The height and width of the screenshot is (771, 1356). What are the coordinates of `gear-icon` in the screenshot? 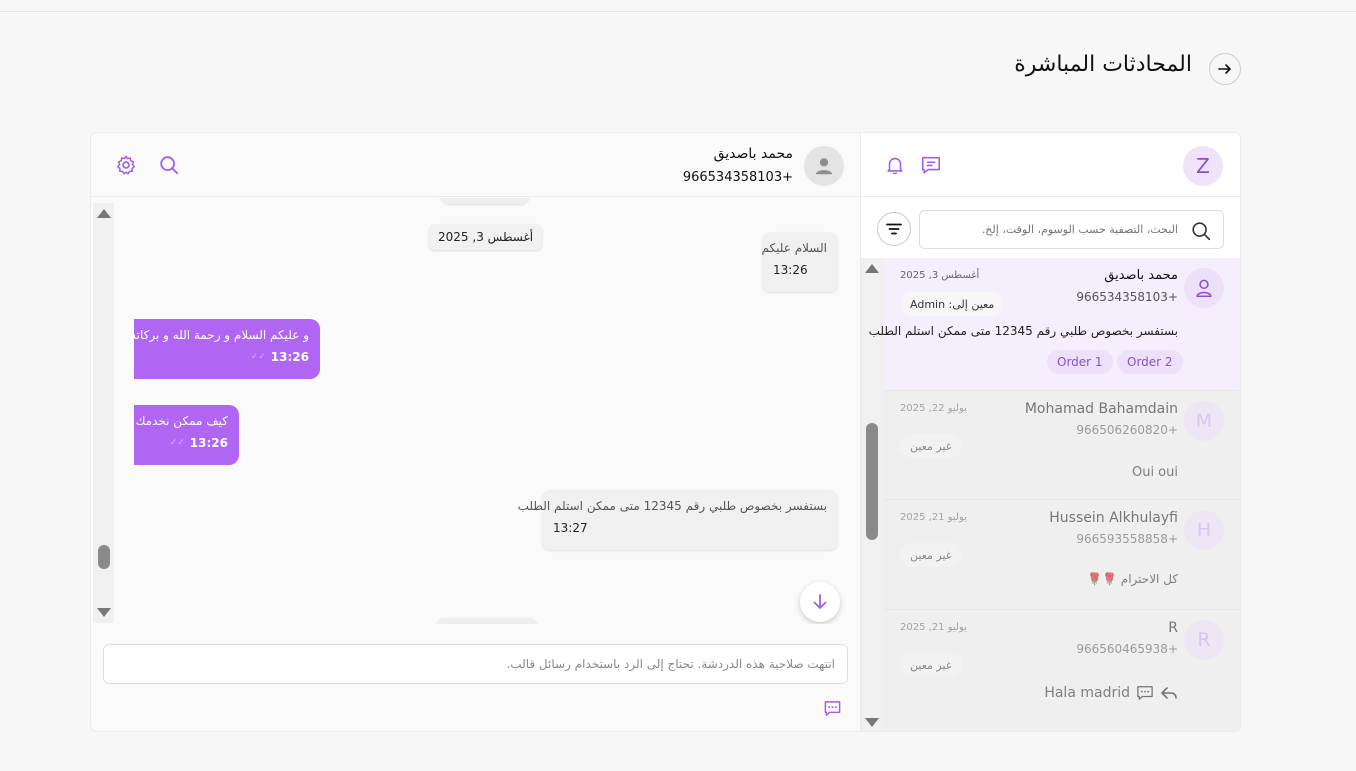 It's located at (126, 165).